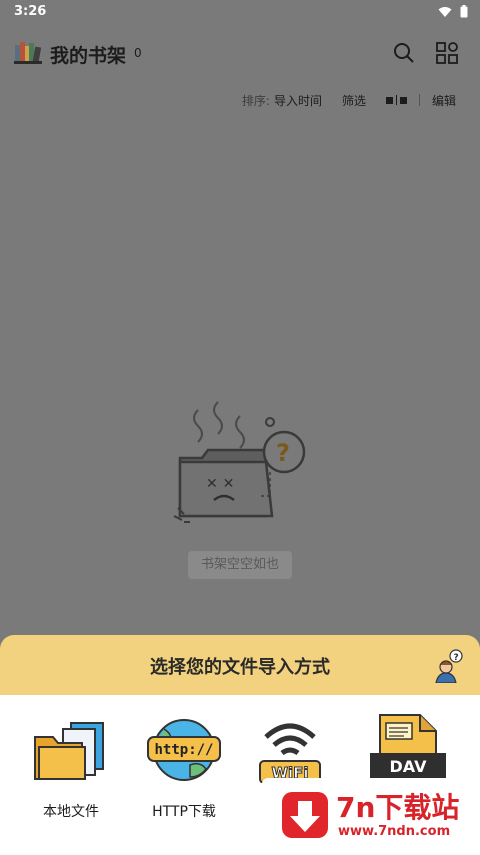  Describe the element at coordinates (445, 11) in the screenshot. I see `wifi-status-icon` at that location.